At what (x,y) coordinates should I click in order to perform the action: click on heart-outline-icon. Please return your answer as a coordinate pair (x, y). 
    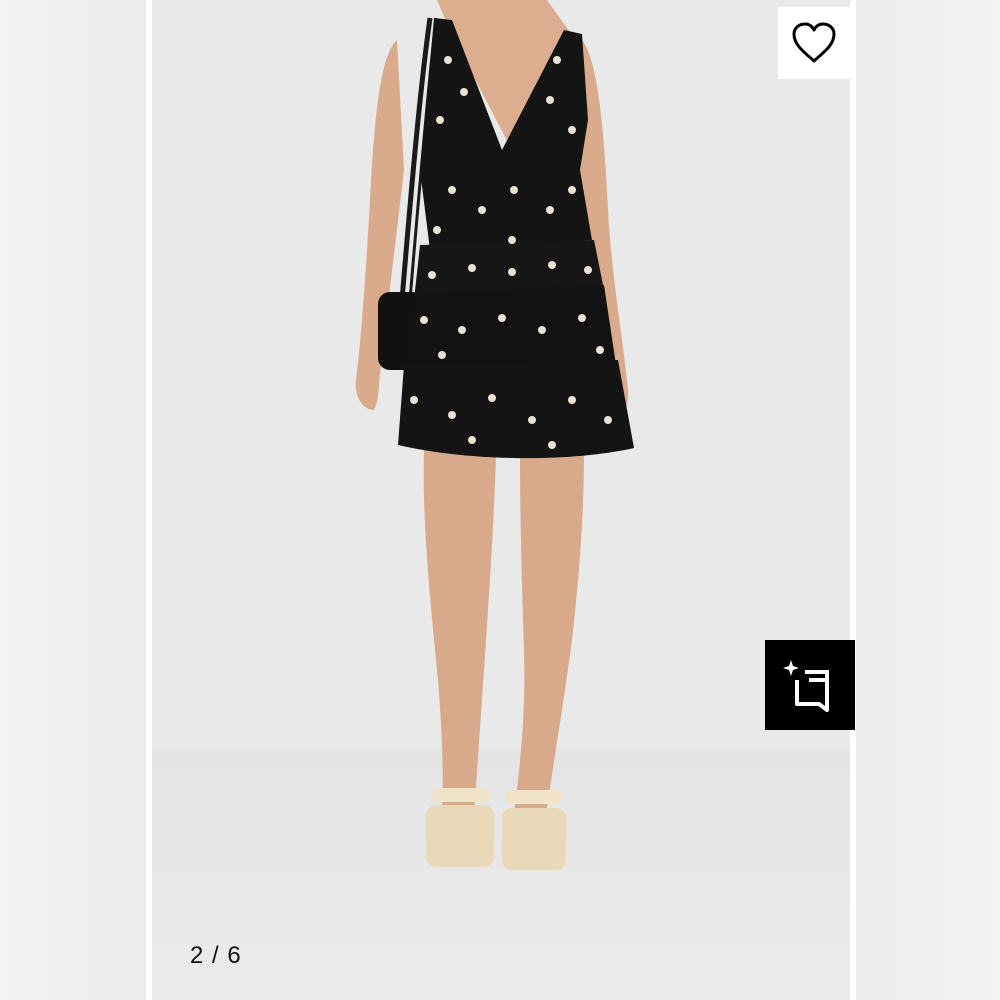
    Looking at the image, I should click on (814, 42).